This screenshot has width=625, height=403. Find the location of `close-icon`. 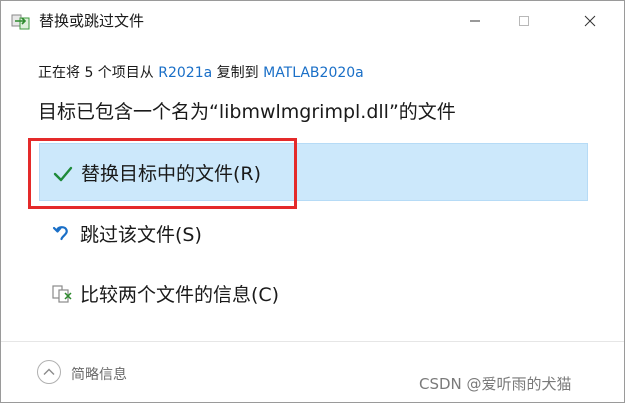

close-icon is located at coordinates (590, 21).